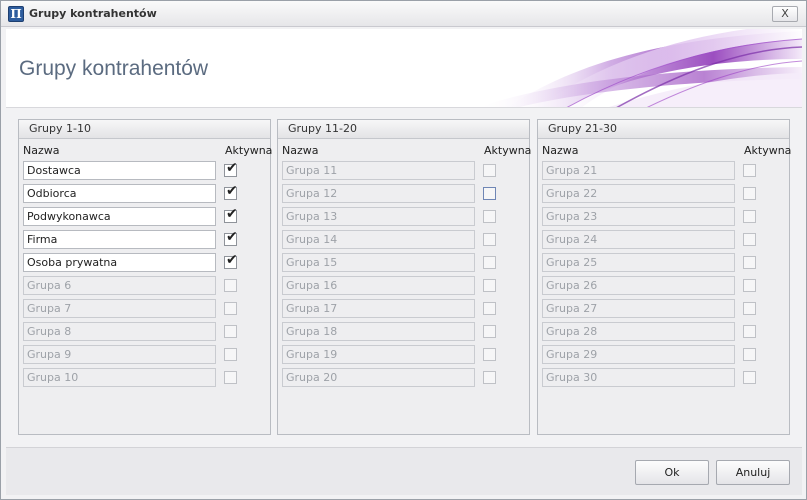 The image size is (807, 500). Describe the element at coordinates (144, 129) in the screenshot. I see `panel-title: Grupy 1-10` at that location.